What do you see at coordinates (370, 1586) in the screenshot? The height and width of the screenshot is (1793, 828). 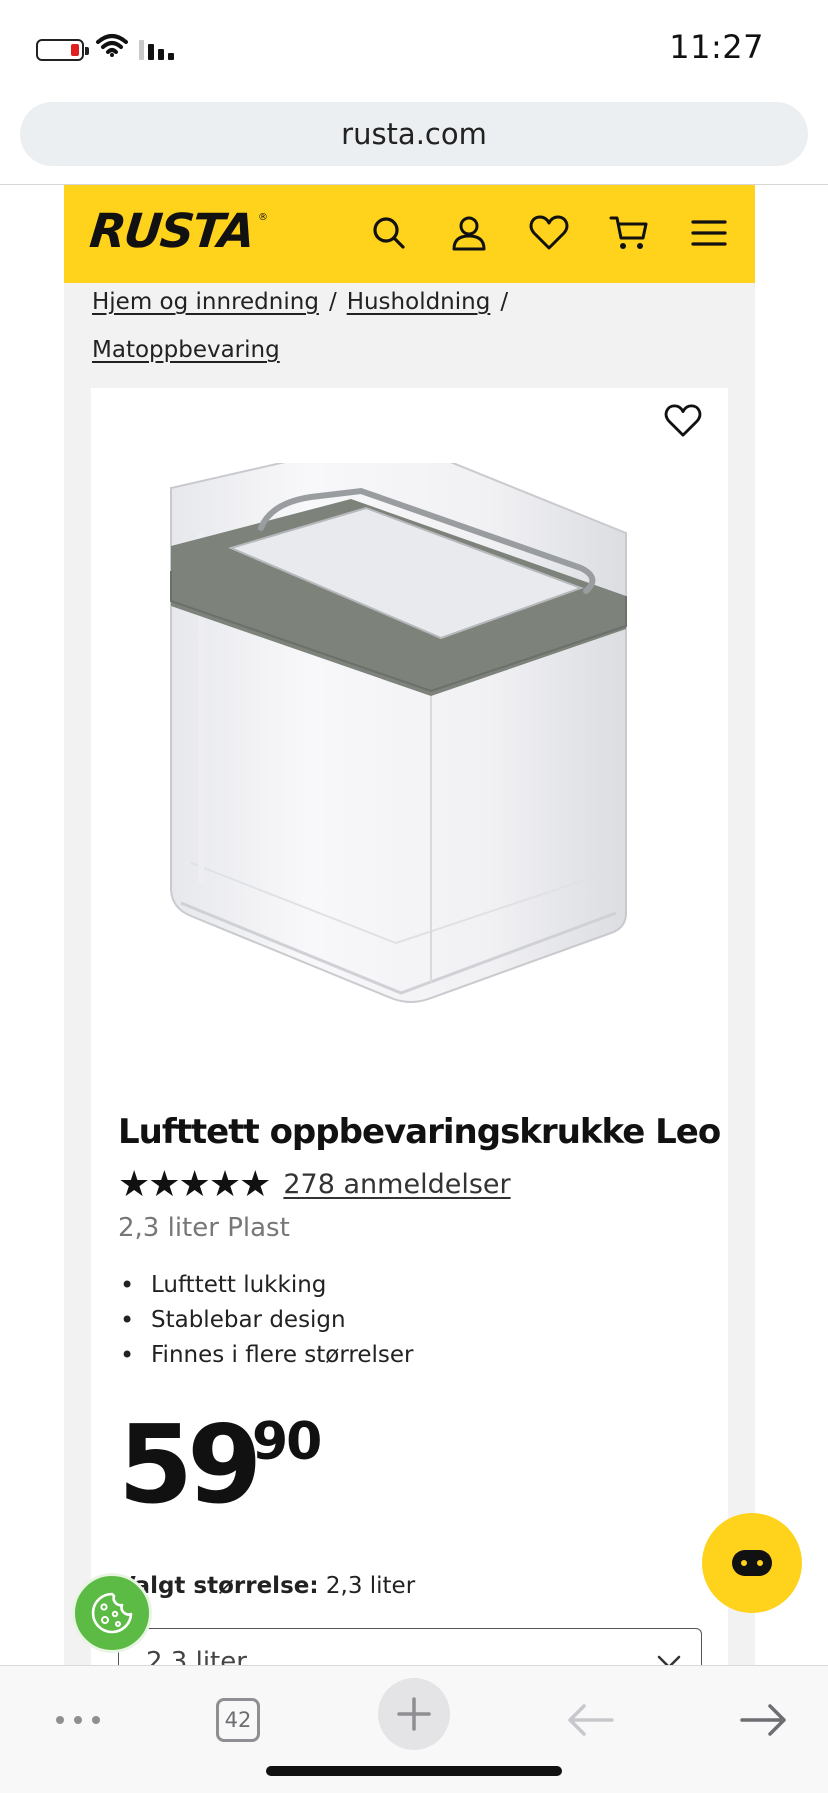 I see `size-label-value: 2,3 liter` at bounding box center [370, 1586].